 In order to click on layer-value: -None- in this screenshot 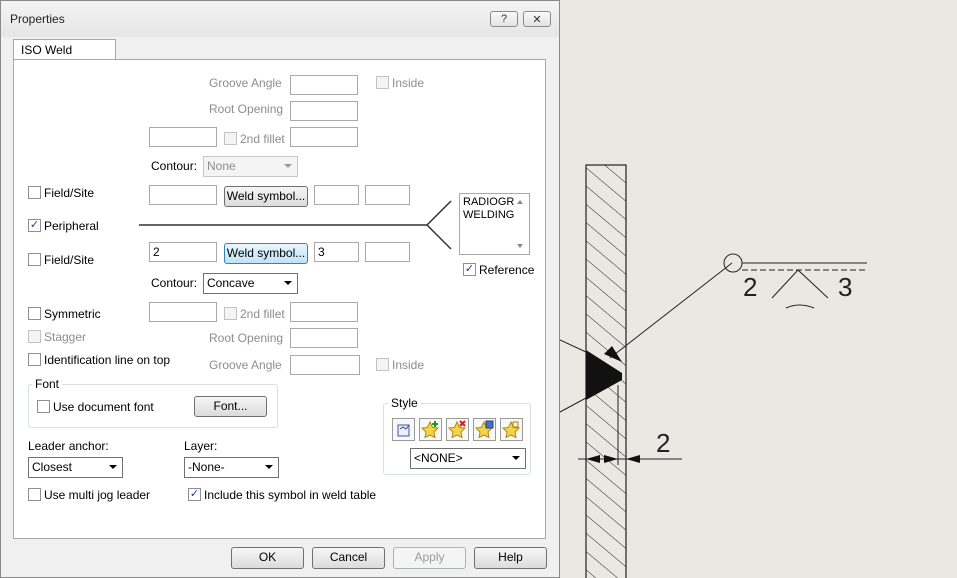, I will do `click(206, 467)`.